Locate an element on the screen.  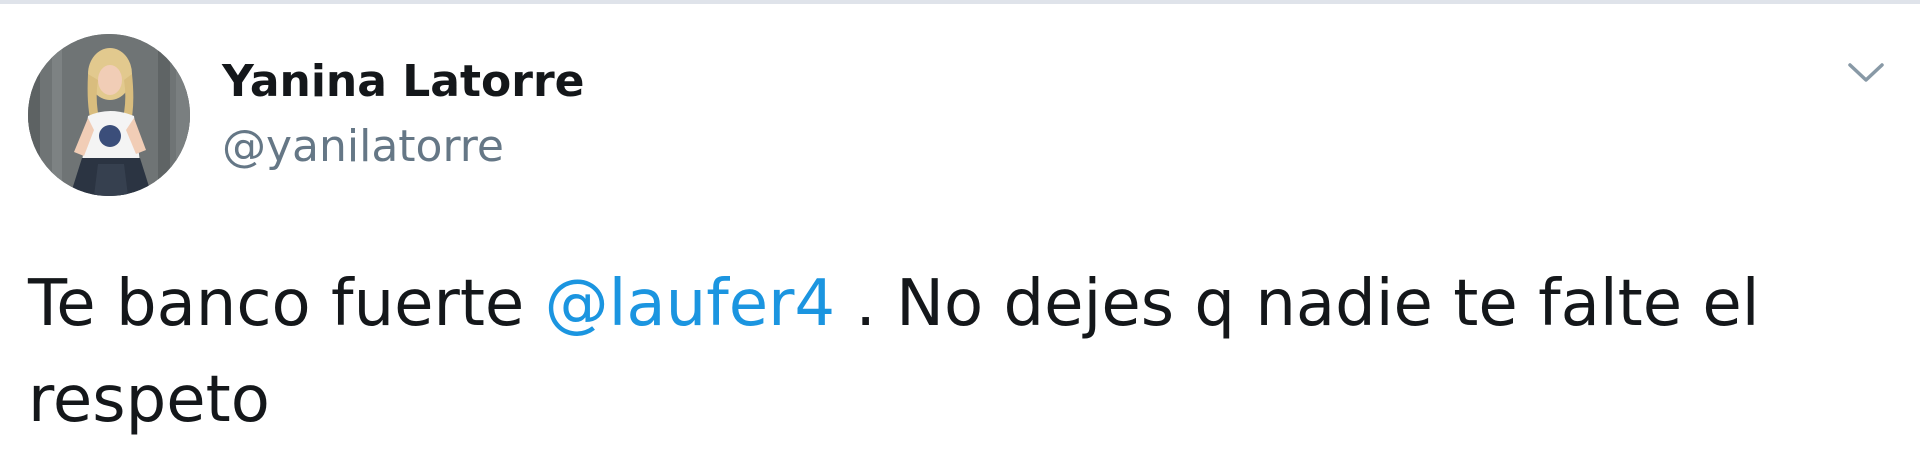
profile-photo is located at coordinates (109, 115).